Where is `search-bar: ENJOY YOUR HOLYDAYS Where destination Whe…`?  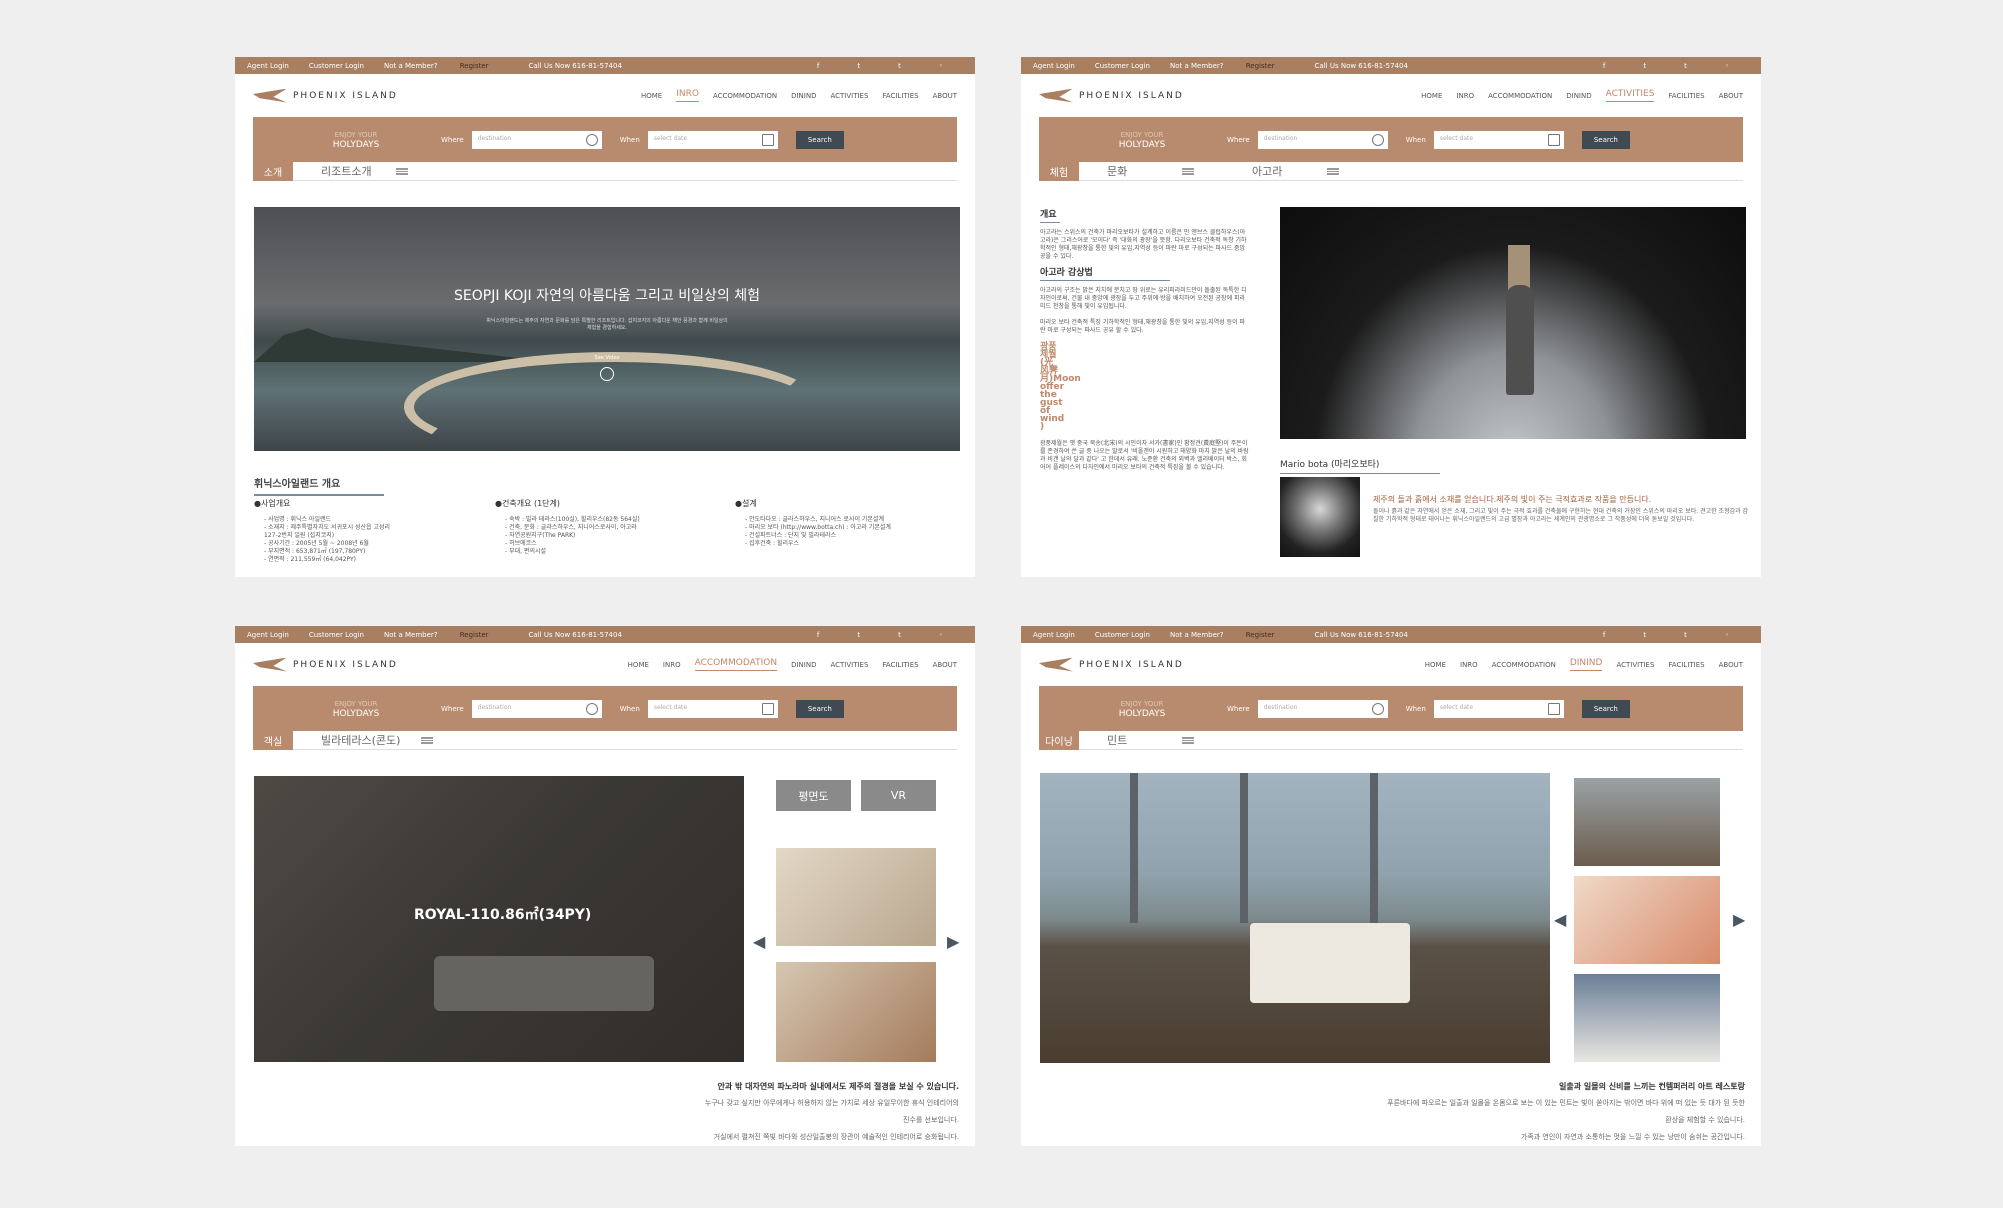
search-bar: ENJOY YOUR HOLYDAYS Where destination Whe… is located at coordinates (1391, 139).